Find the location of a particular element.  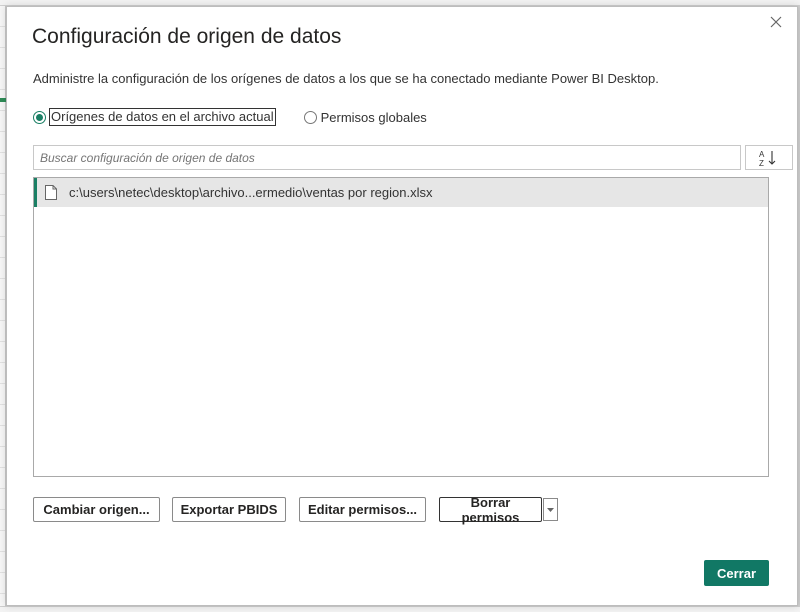

file-icon is located at coordinates (51, 192).